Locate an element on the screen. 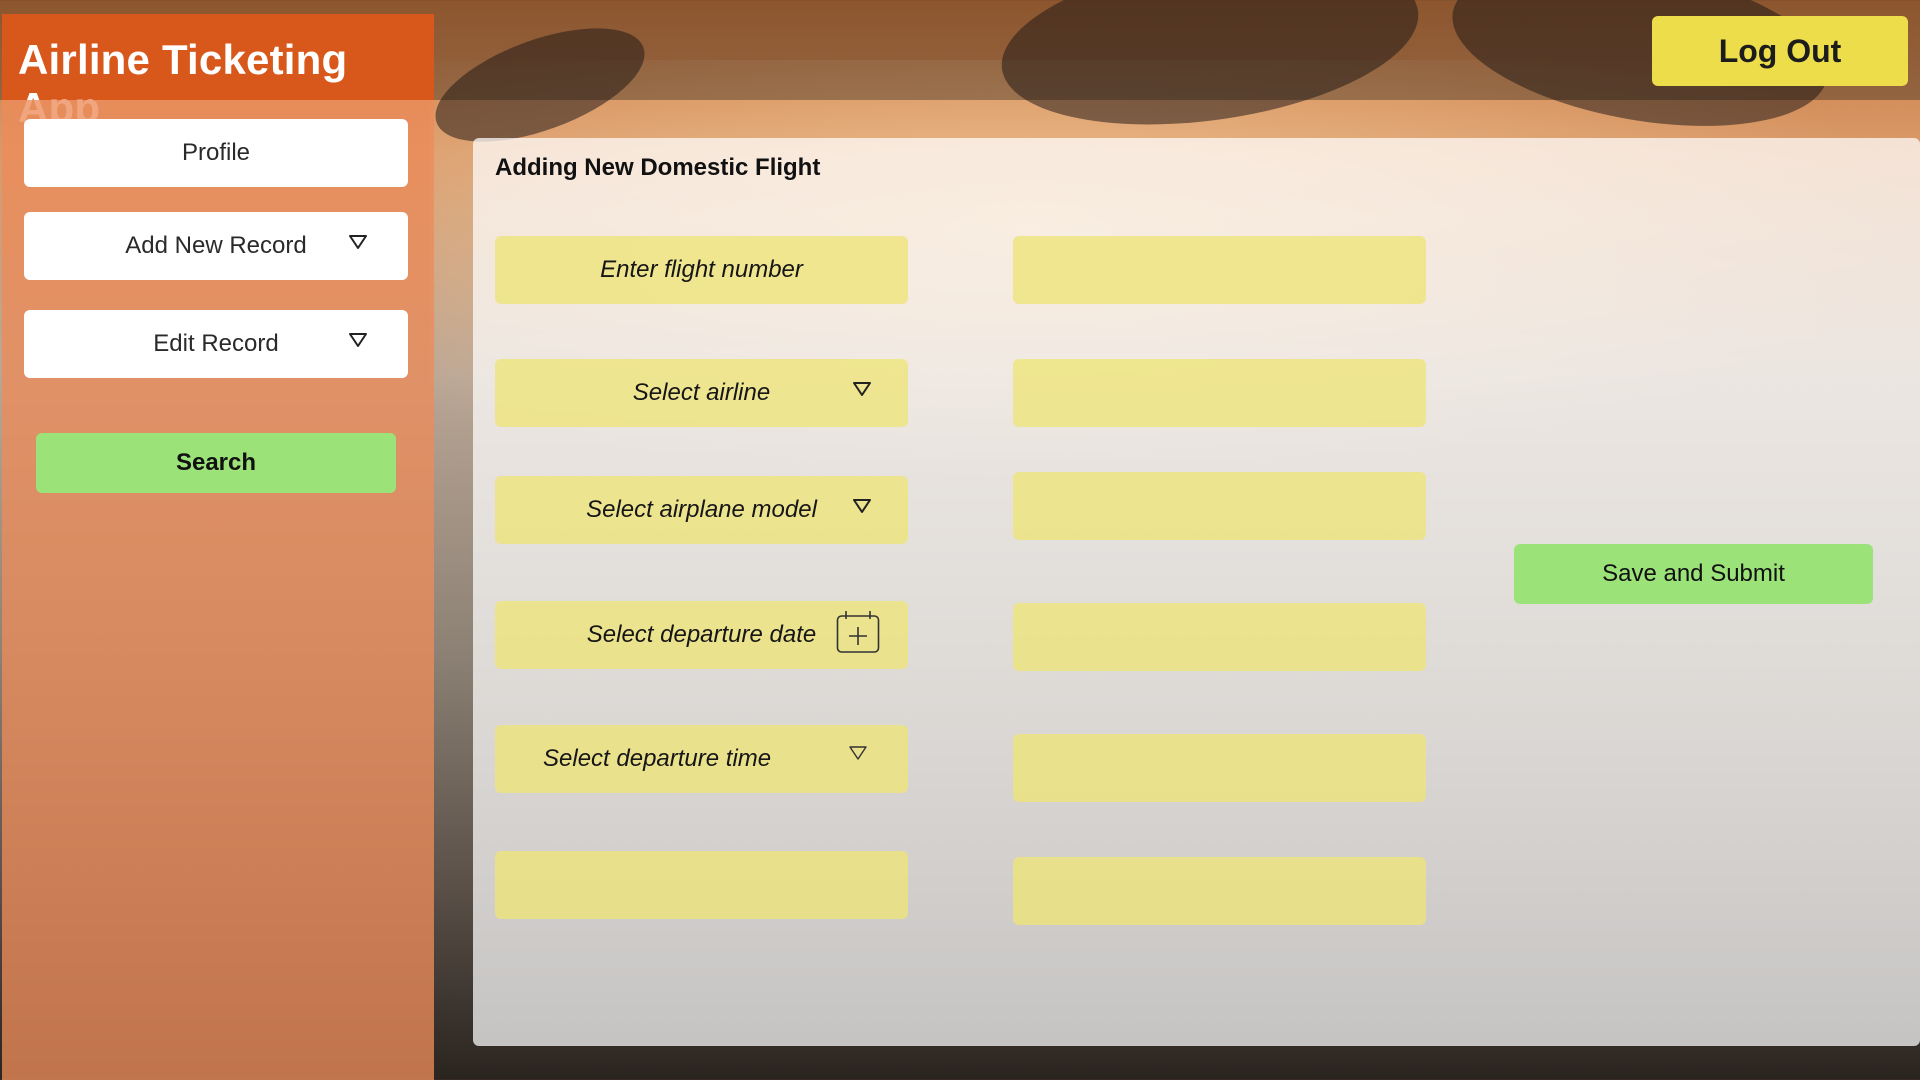 The height and width of the screenshot is (1080, 1920). sidebar-item-add-new-record: Add New Record is located at coordinates (216, 246).